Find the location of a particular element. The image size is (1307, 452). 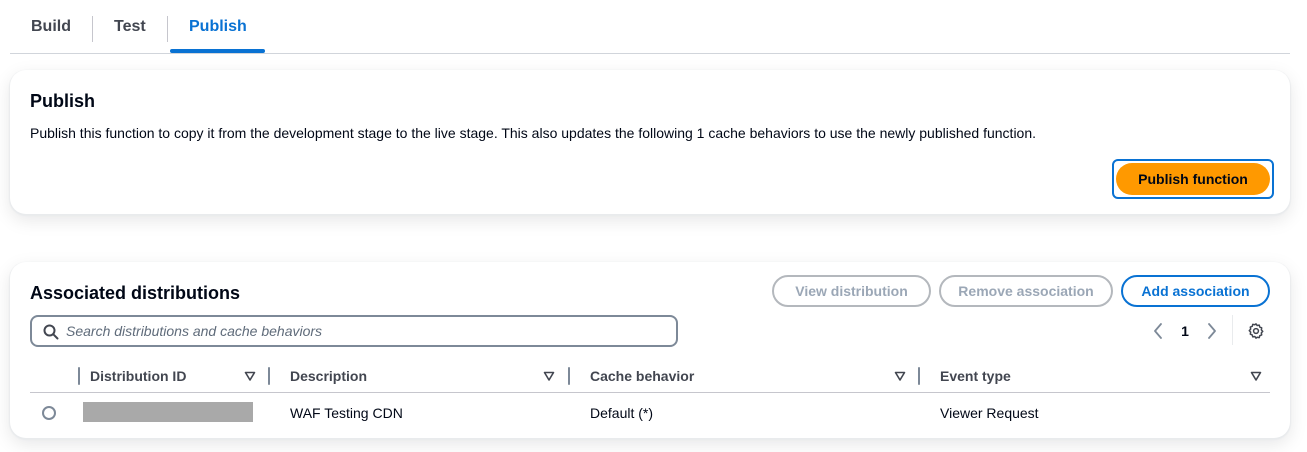

search-field is located at coordinates (354, 331).